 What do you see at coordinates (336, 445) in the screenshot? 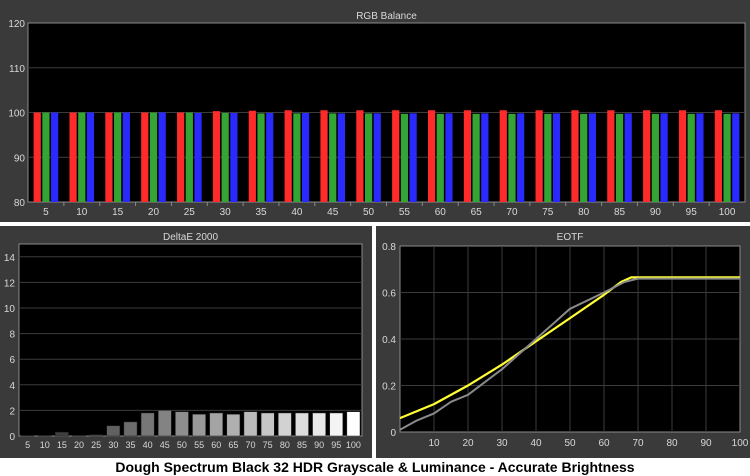
I see `x-tick-label: 95` at bounding box center [336, 445].